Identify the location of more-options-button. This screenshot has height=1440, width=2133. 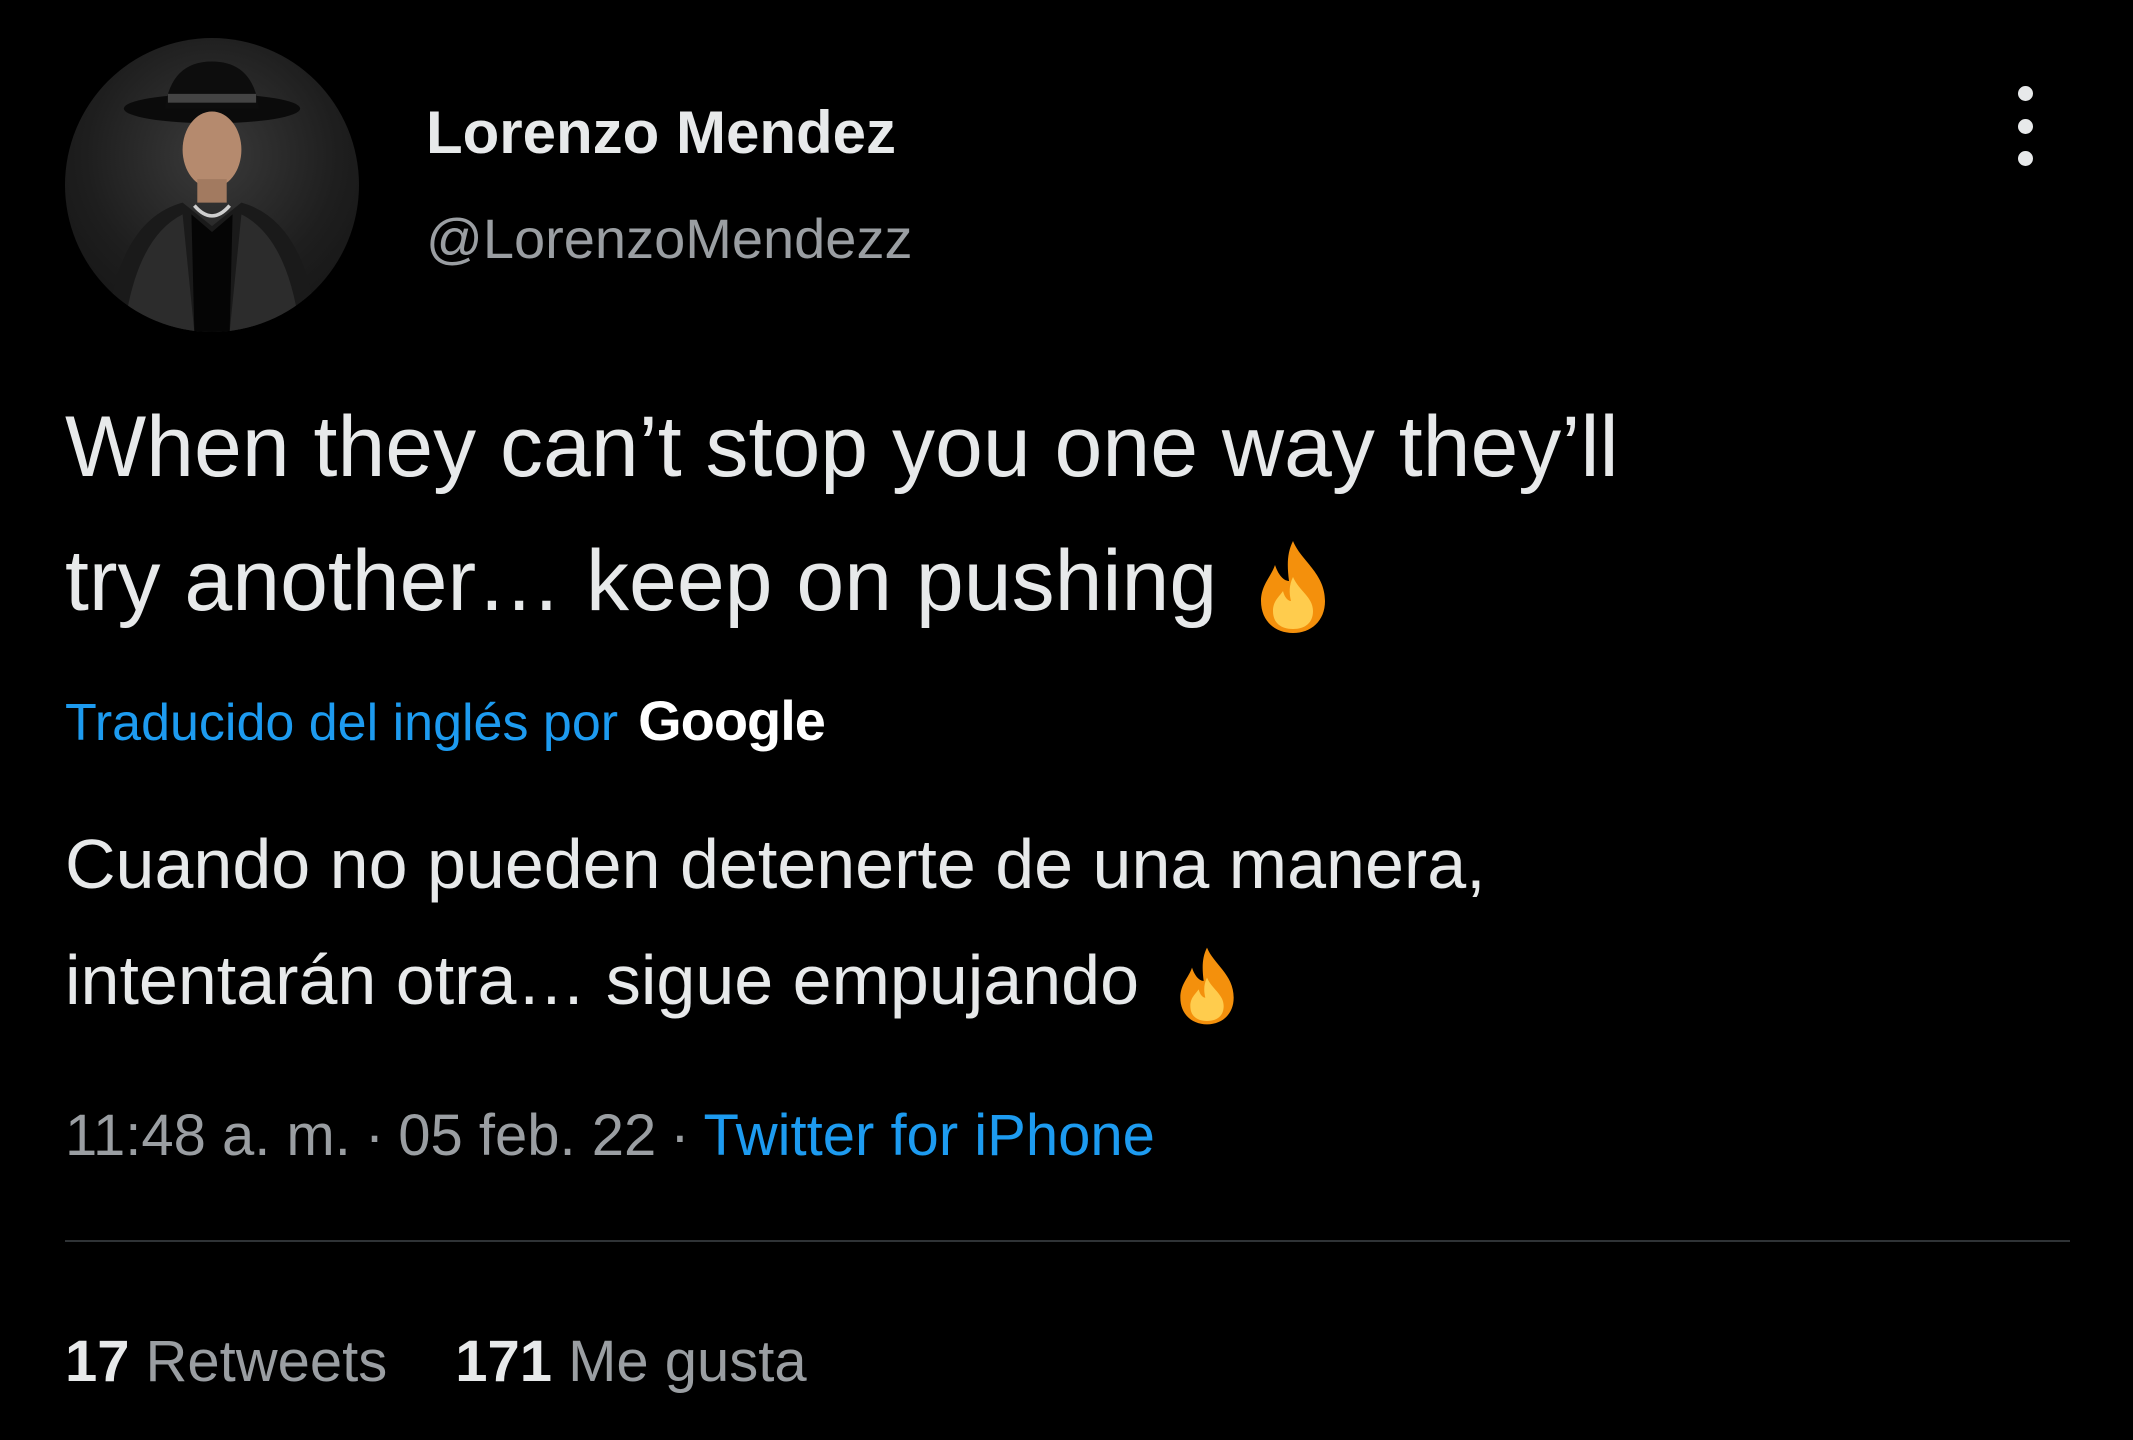
(2025, 126).